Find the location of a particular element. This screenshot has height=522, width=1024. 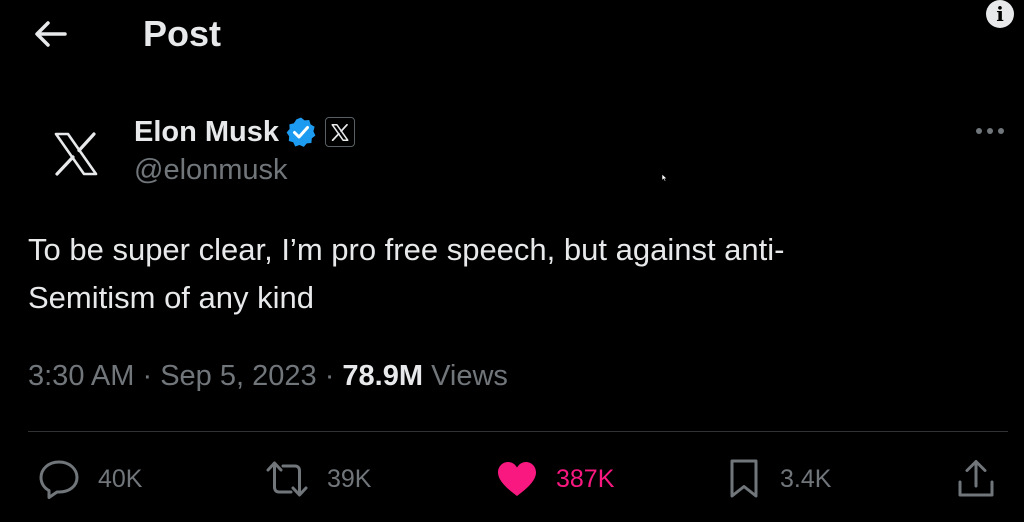

repost-icon is located at coordinates (287, 479).